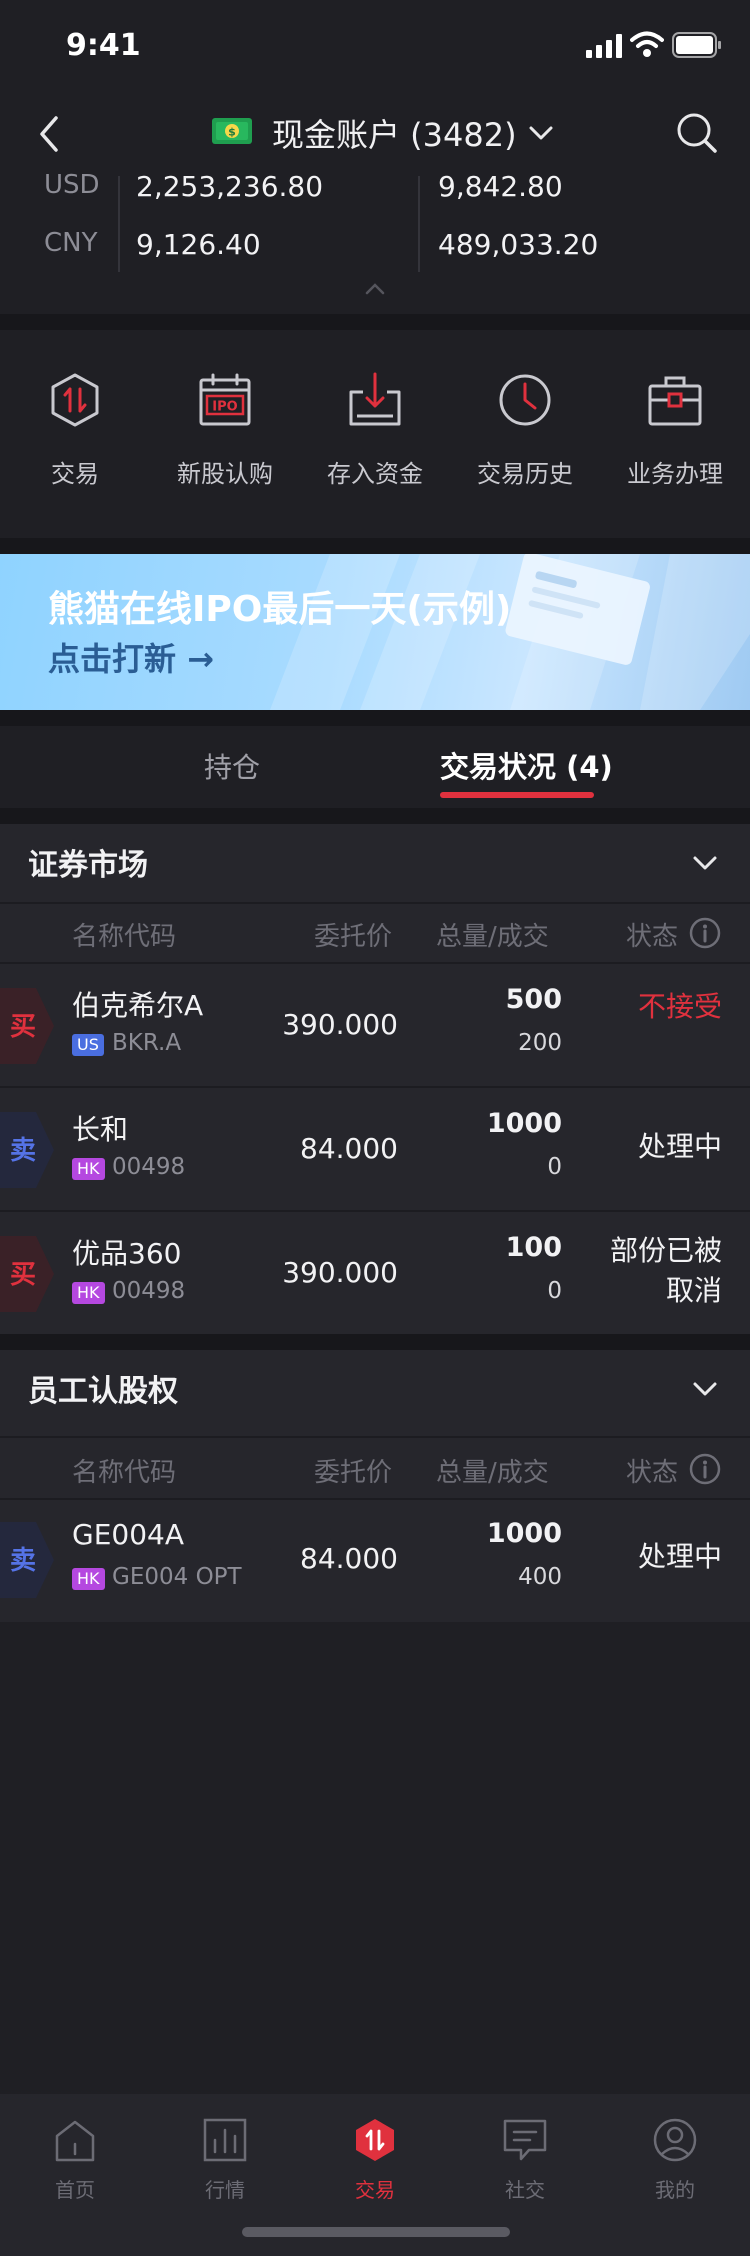 The image size is (750, 2256). What do you see at coordinates (675, 401) in the screenshot?
I see `briefcase-icon` at bounding box center [675, 401].